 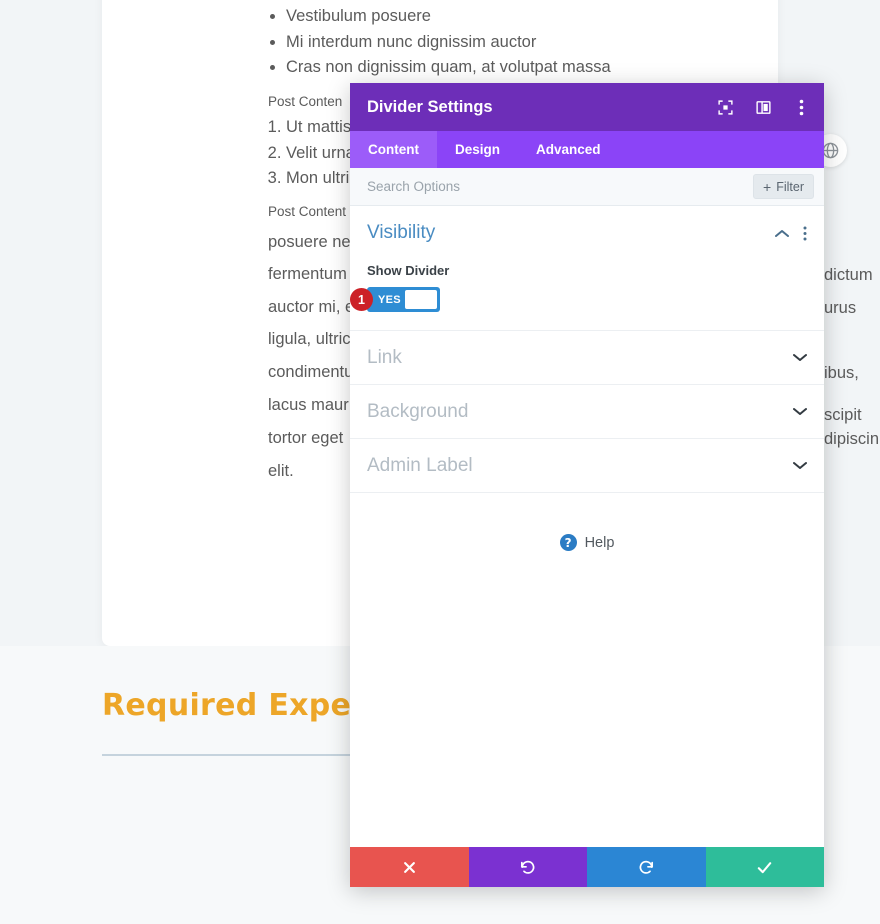 I want to click on paragraph-line: auctor mi, e, so click(x=311, y=307).